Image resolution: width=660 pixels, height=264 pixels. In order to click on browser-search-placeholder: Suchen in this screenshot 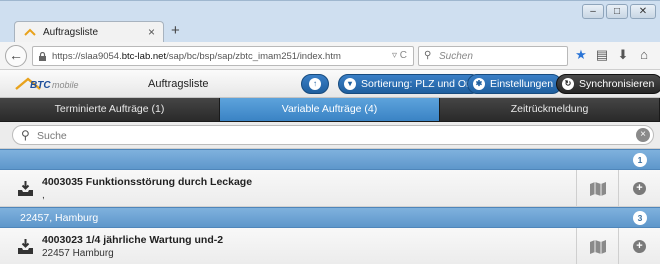, I will do `click(456, 56)`.